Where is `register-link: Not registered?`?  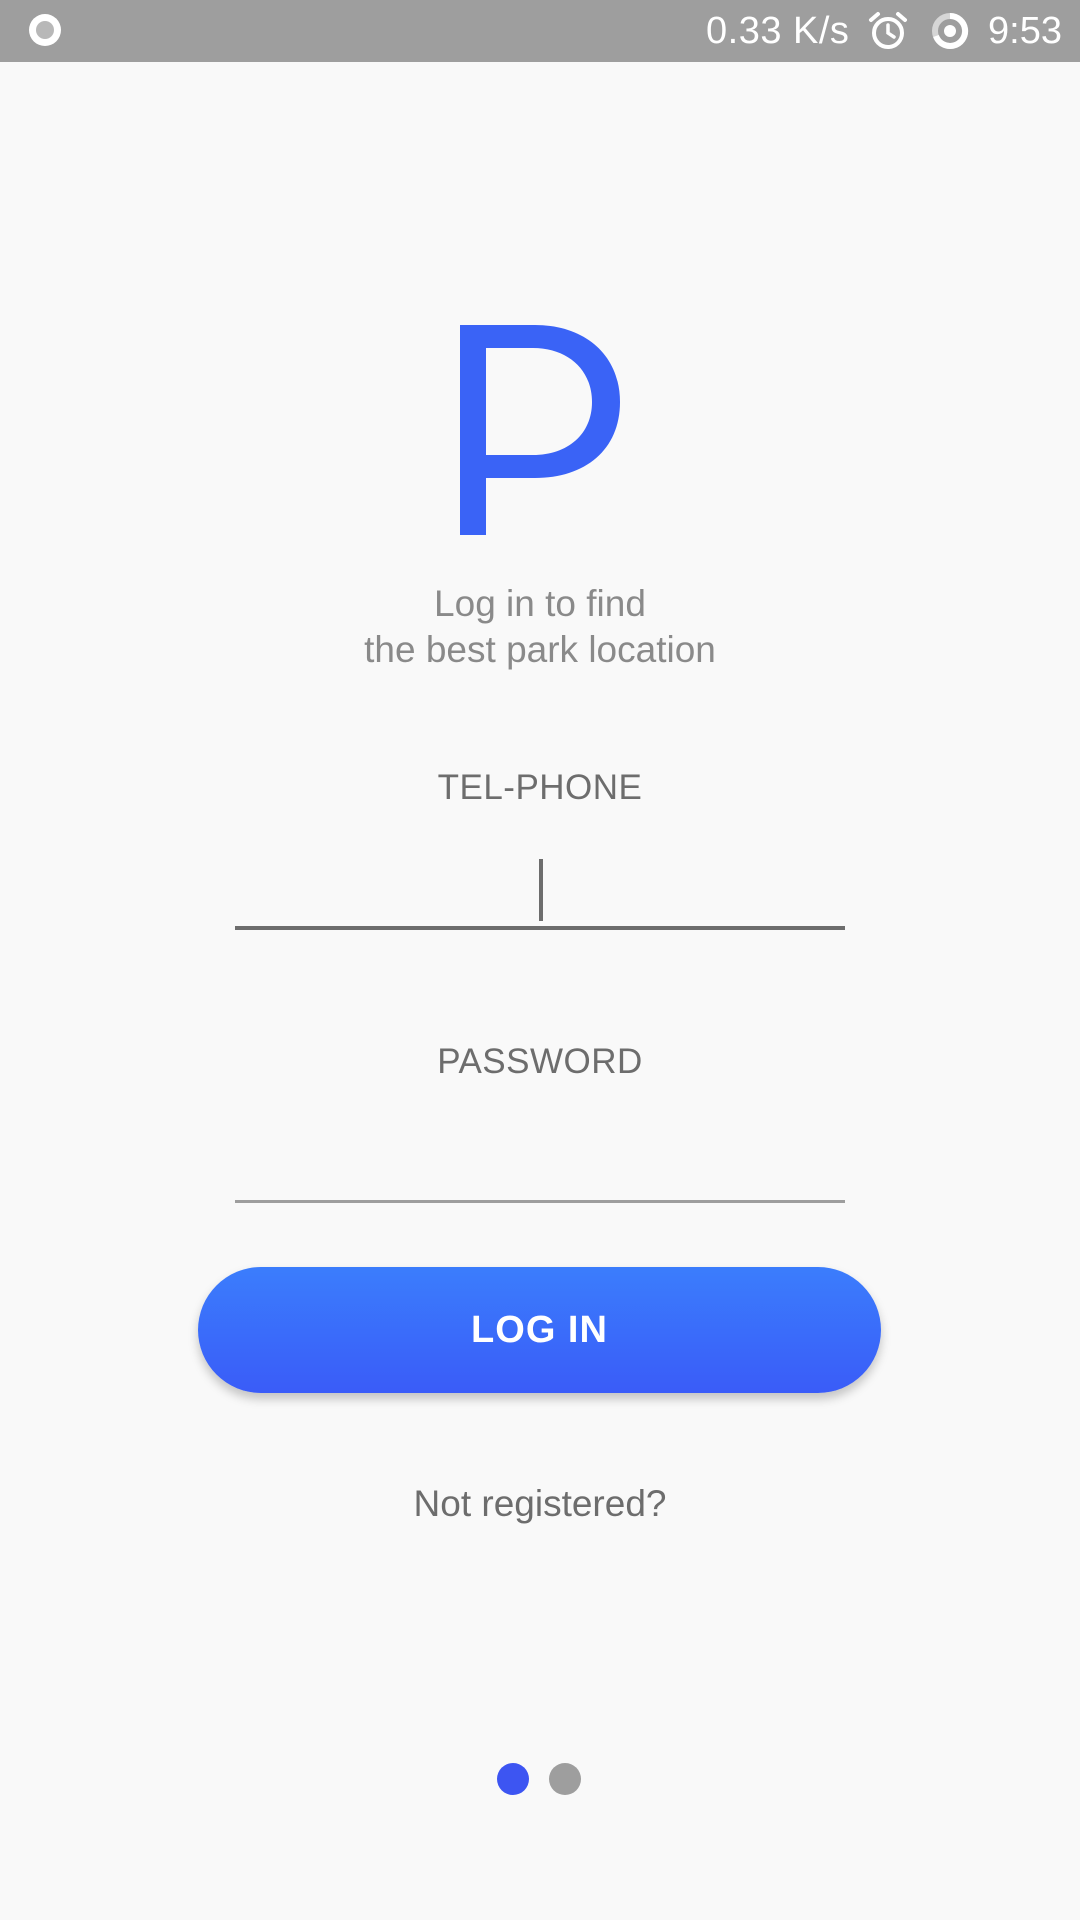 register-link: Not registered? is located at coordinates (540, 1504).